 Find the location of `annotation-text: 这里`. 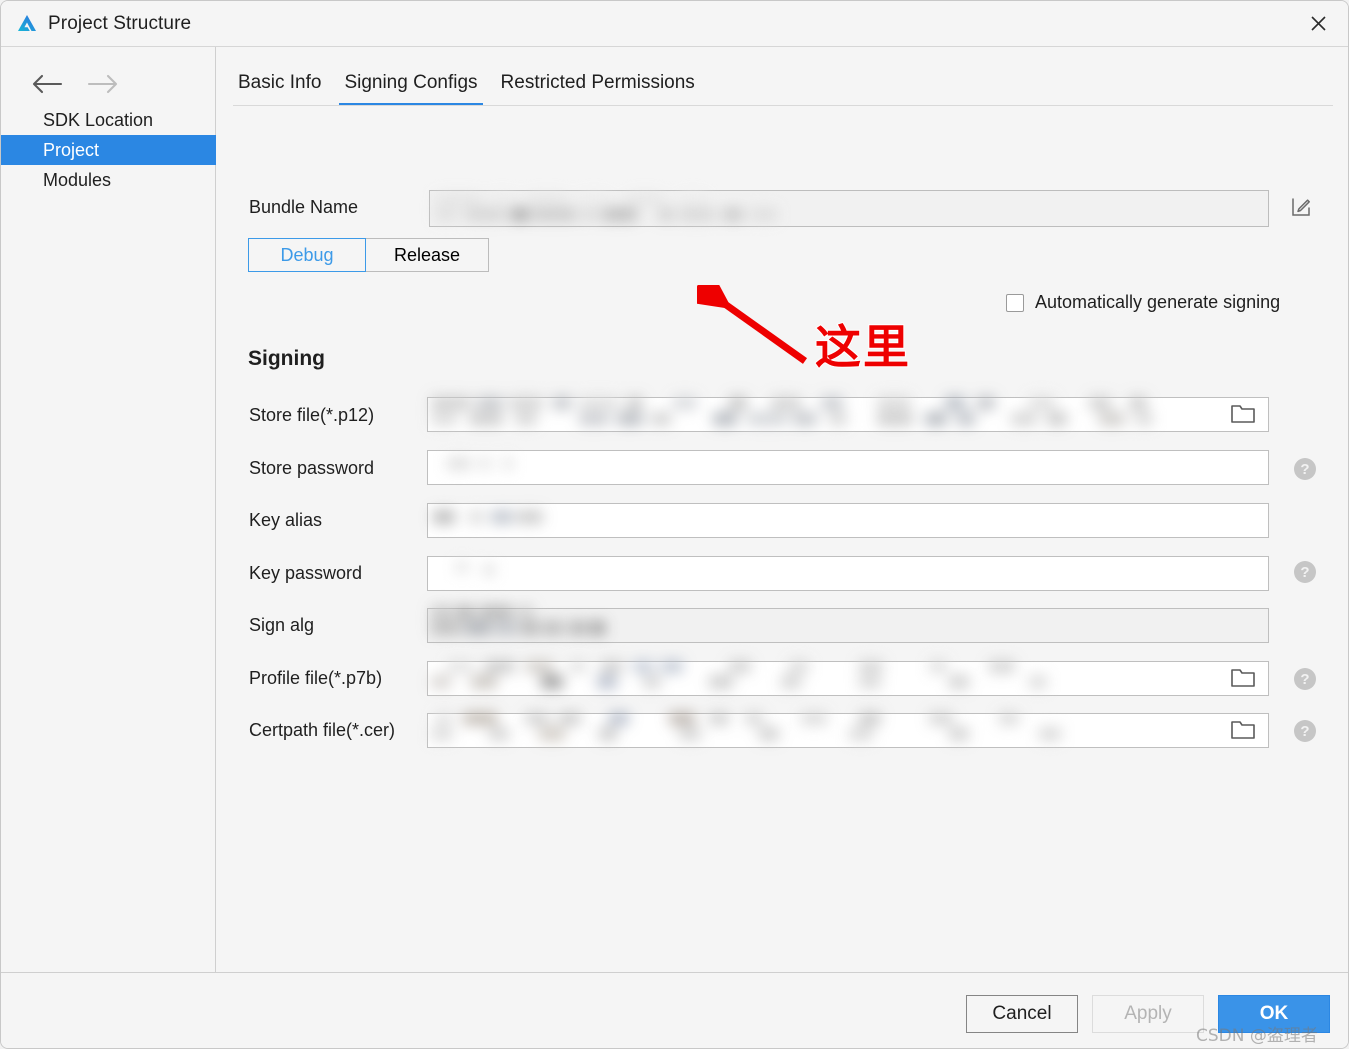

annotation-text: 这里 is located at coordinates (862, 347).